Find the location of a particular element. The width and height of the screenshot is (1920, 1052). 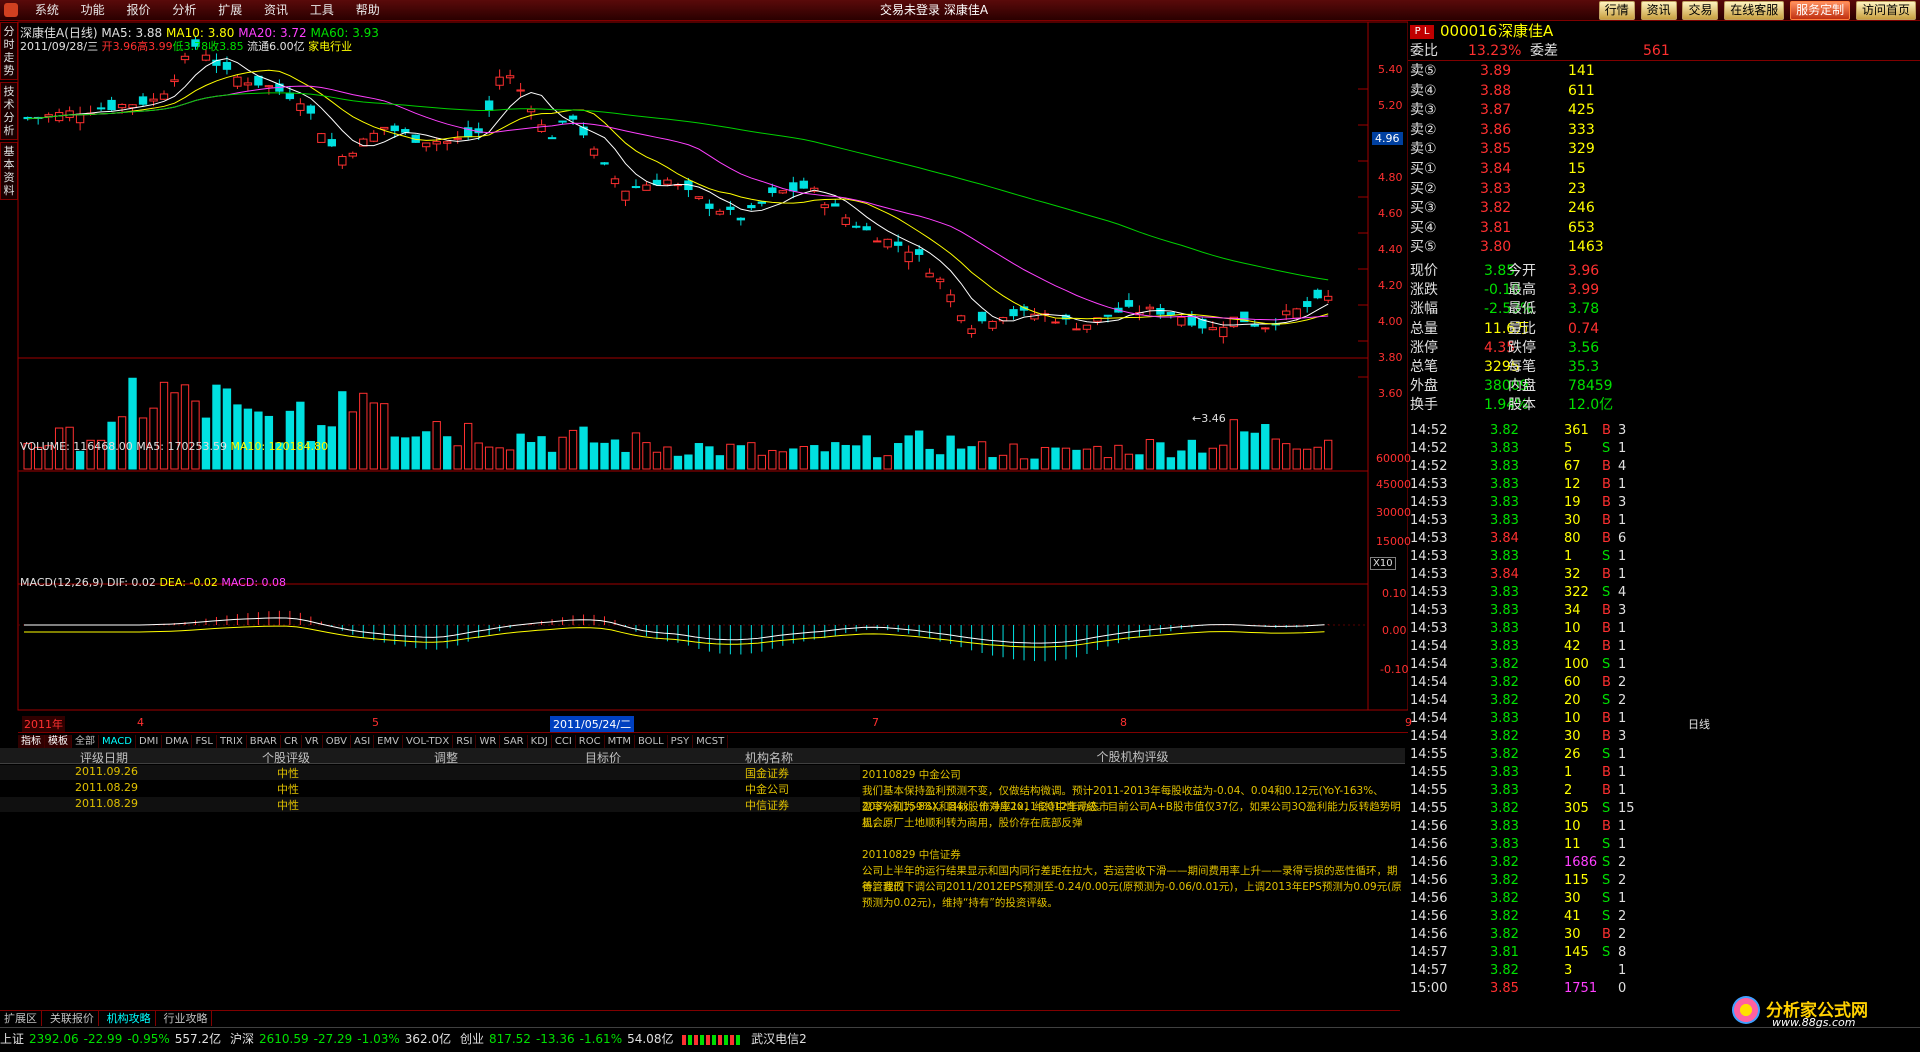

menu-item-tools: 工具 is located at coordinates (322, 10).